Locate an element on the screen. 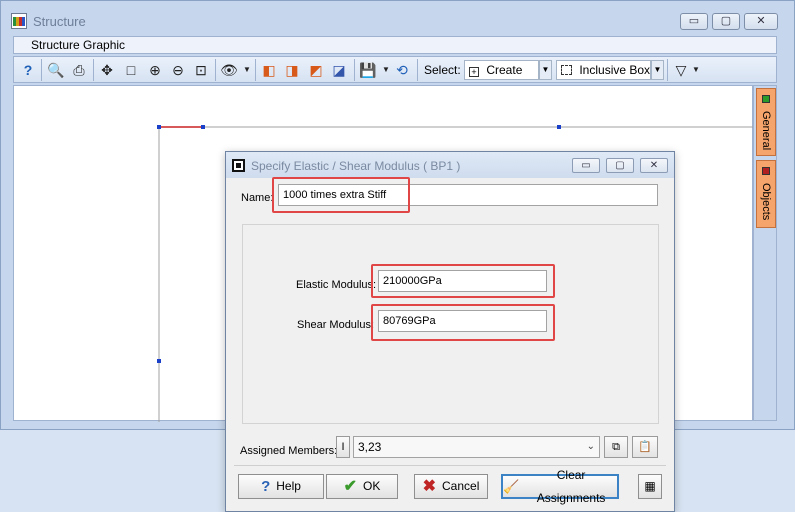  filter-dropdown-icon: ▼ is located at coordinates (696, 70).